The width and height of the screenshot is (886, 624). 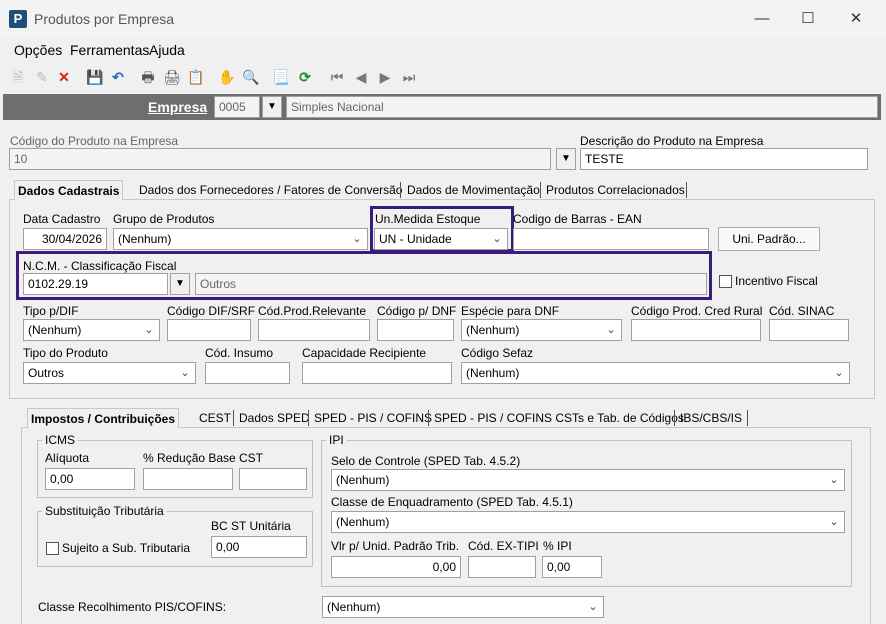 I want to click on classe-pis-cofins-label: Classe Recolhimento PIS/COFINS:, so click(x=132, y=607).